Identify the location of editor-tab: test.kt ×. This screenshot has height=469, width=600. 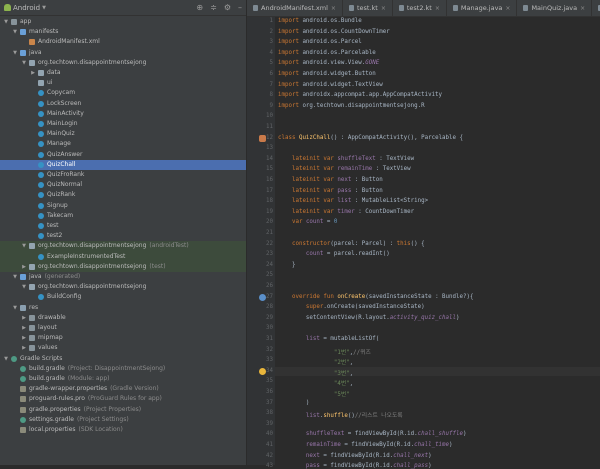
(368, 8).